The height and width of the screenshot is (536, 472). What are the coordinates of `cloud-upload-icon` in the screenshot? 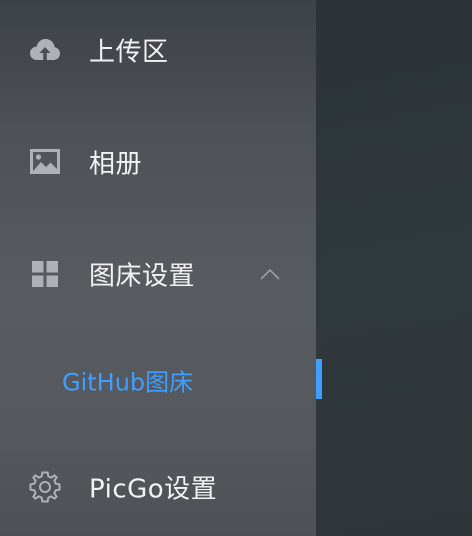 It's located at (45, 50).